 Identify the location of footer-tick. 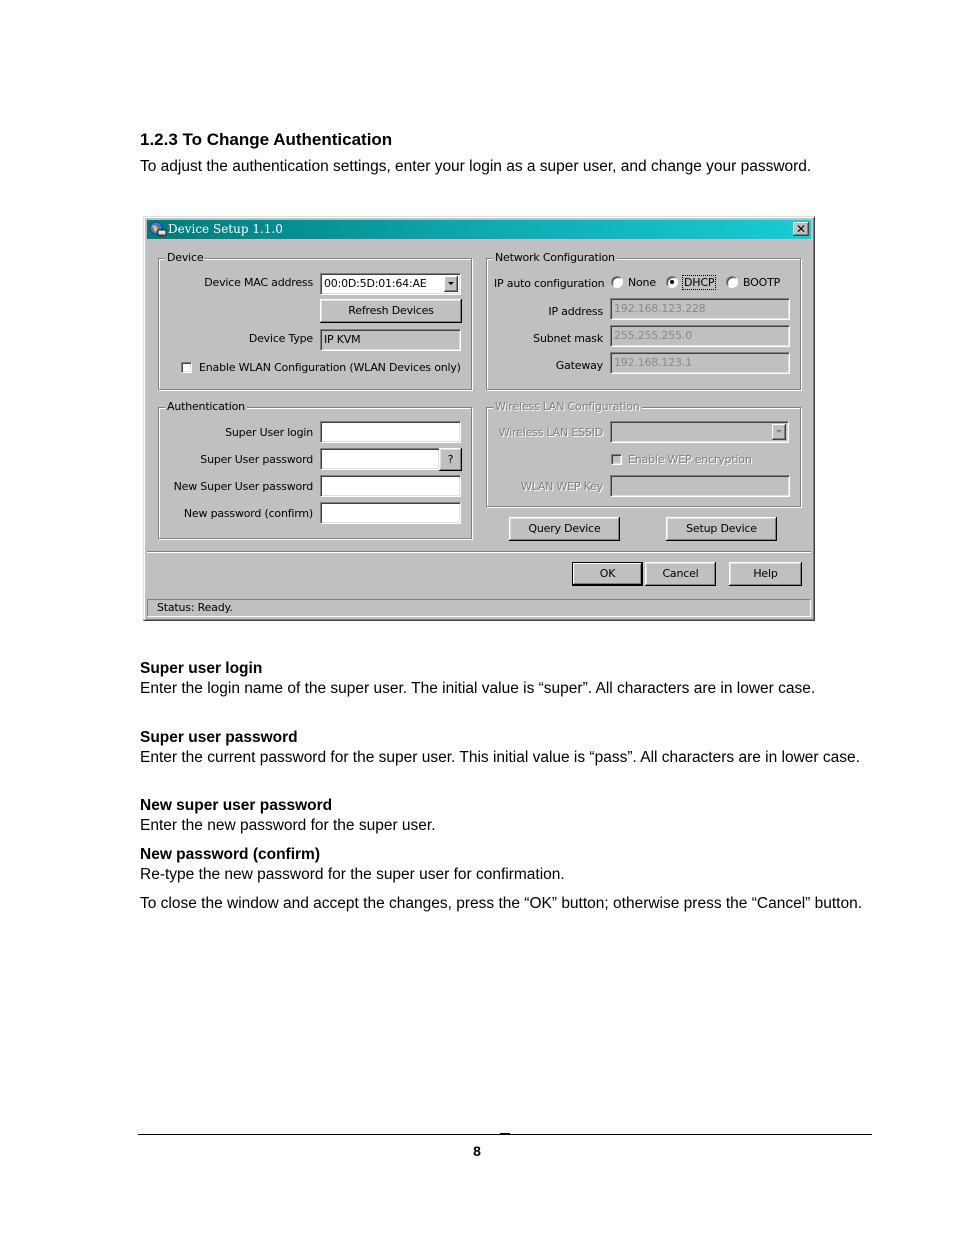
(505, 1134).